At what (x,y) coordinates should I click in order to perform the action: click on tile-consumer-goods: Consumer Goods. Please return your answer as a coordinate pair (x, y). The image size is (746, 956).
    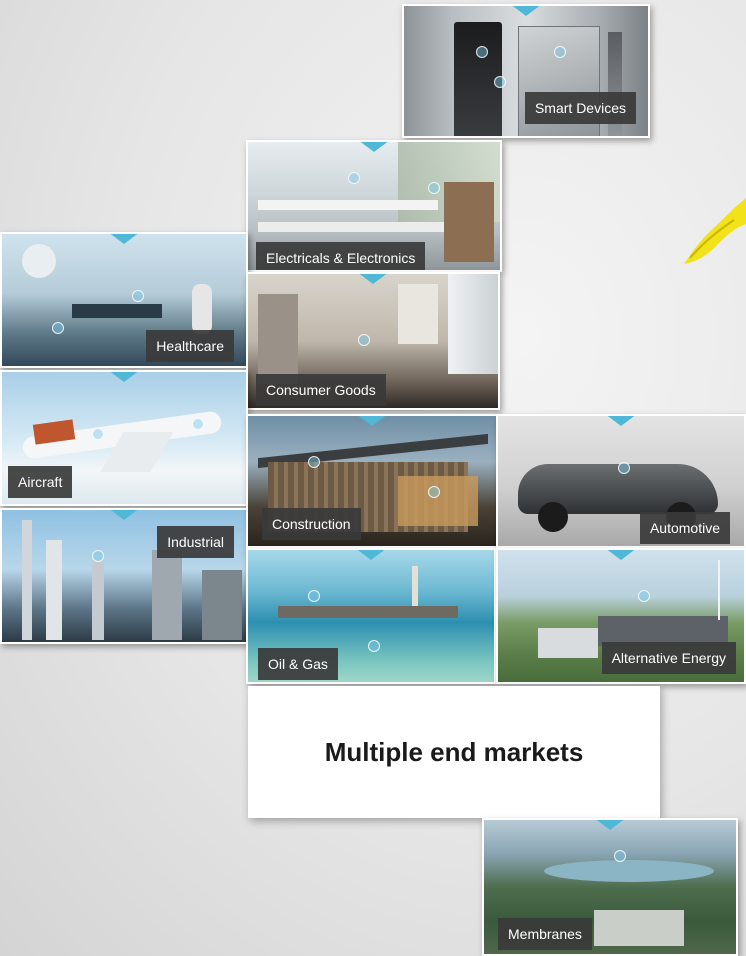
    Looking at the image, I should click on (373, 341).